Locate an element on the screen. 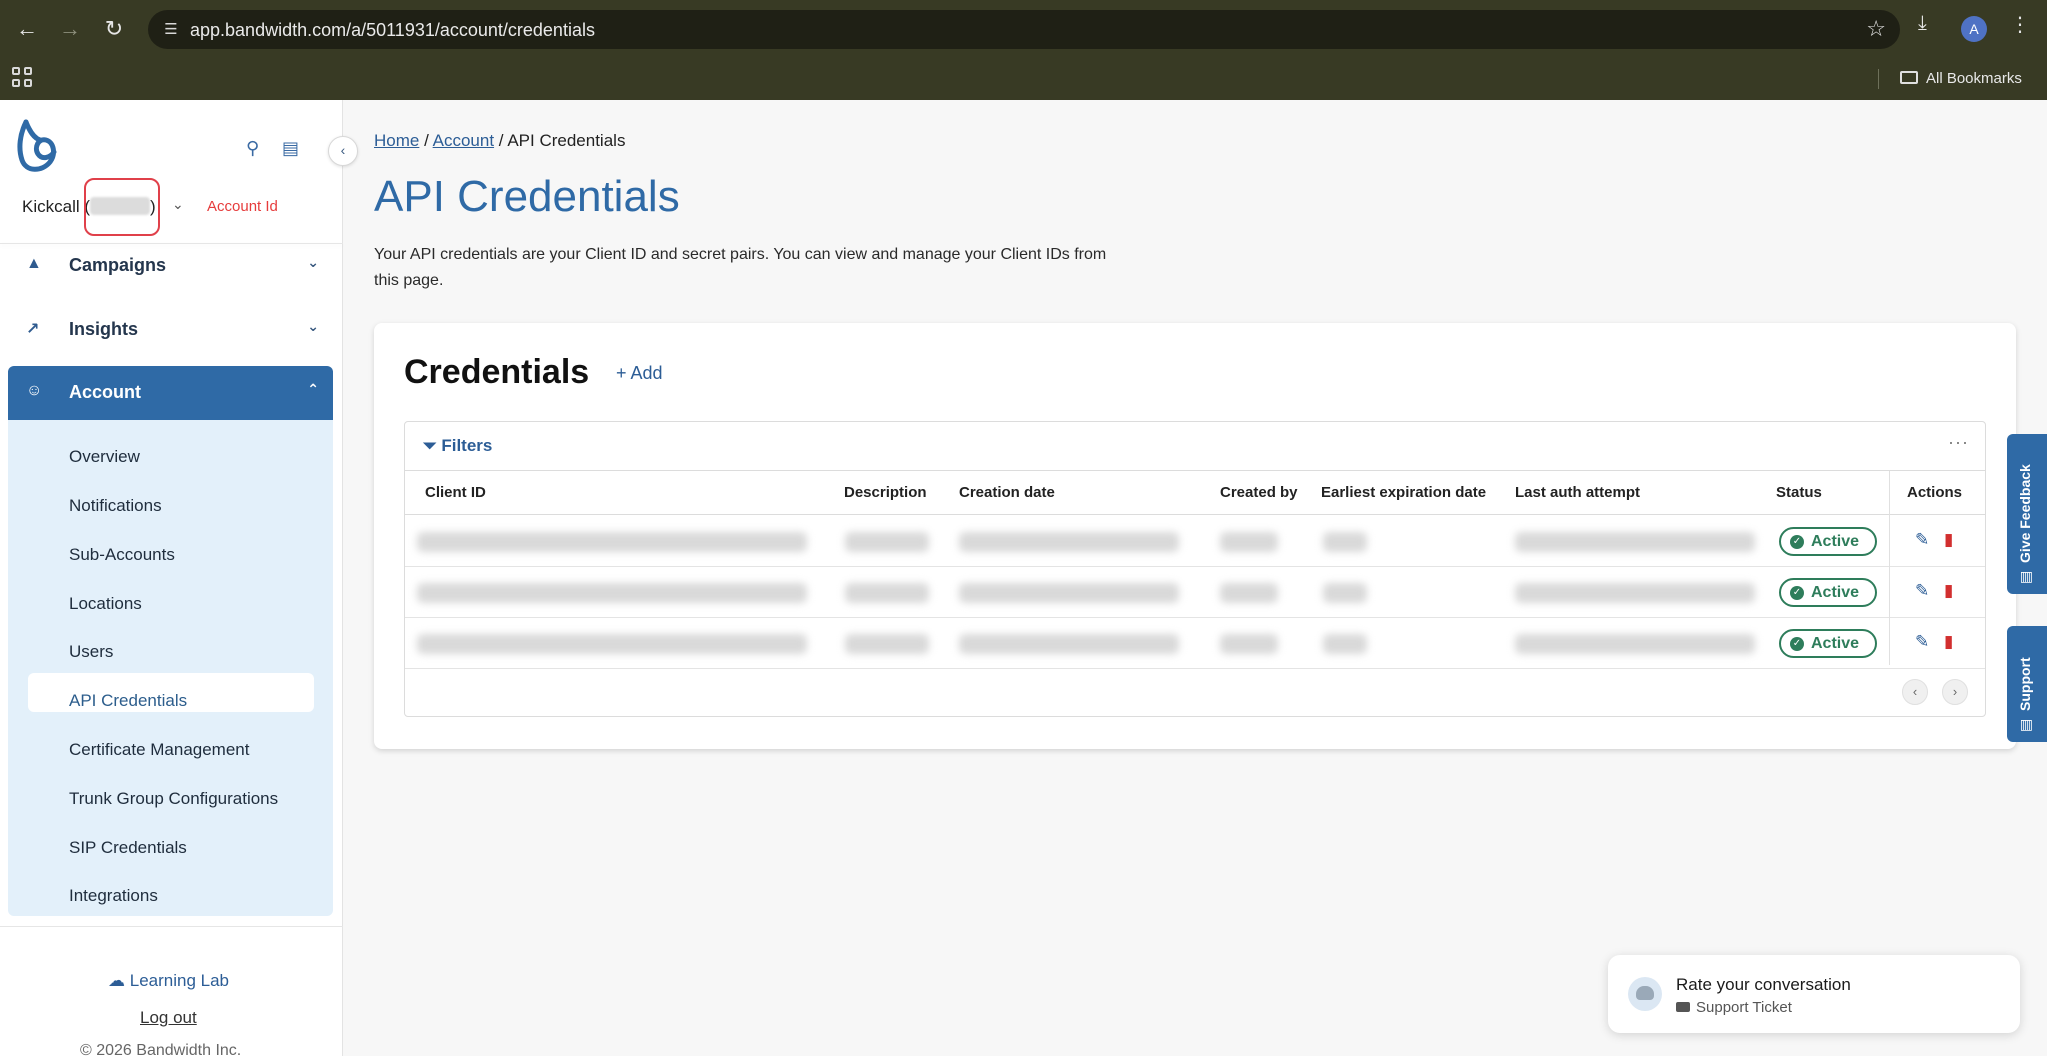 The image size is (2047, 1056). sidebar-divider is located at coordinates (171, 926).